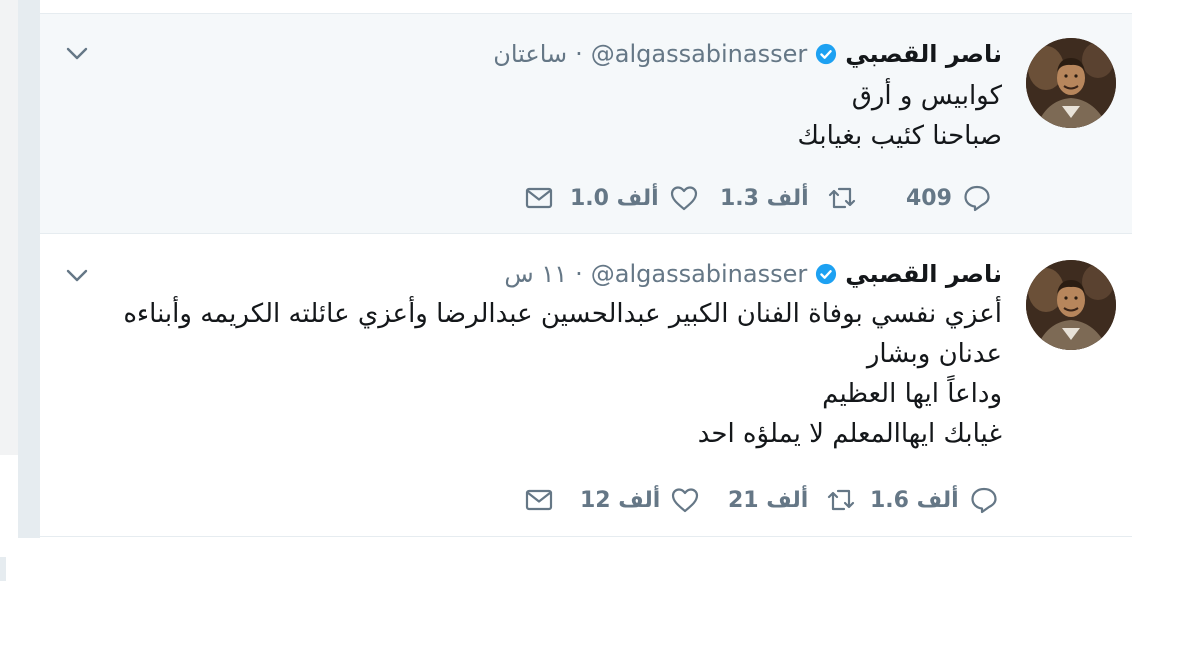 The height and width of the screenshot is (652, 1200). I want to click on retweet-button: 21 ألف, so click(792, 500).